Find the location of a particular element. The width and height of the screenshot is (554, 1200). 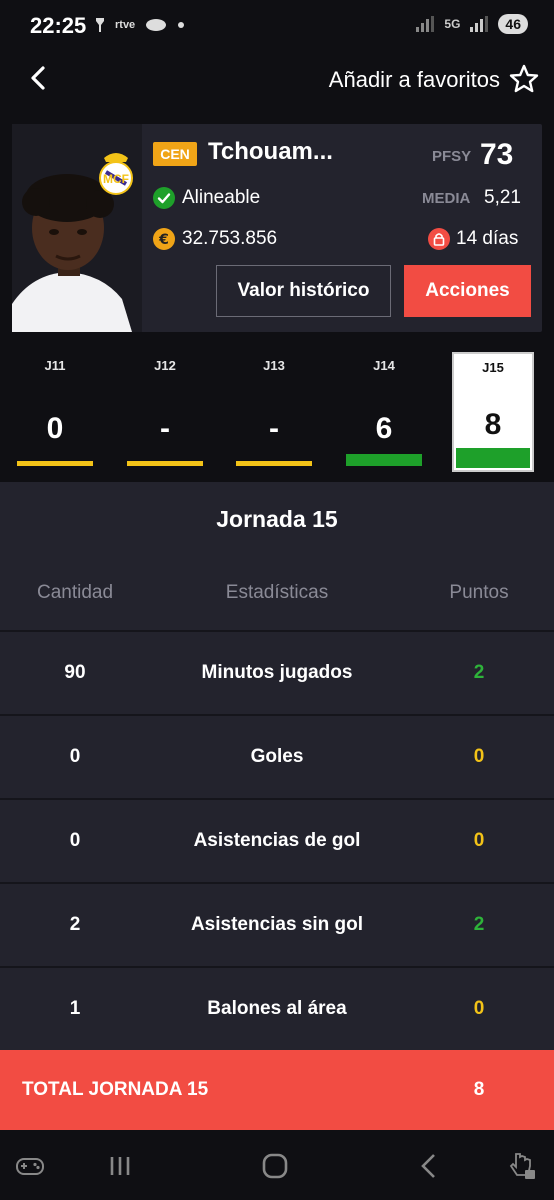

matchday-j13: J13 - is located at coordinates (274, 412).